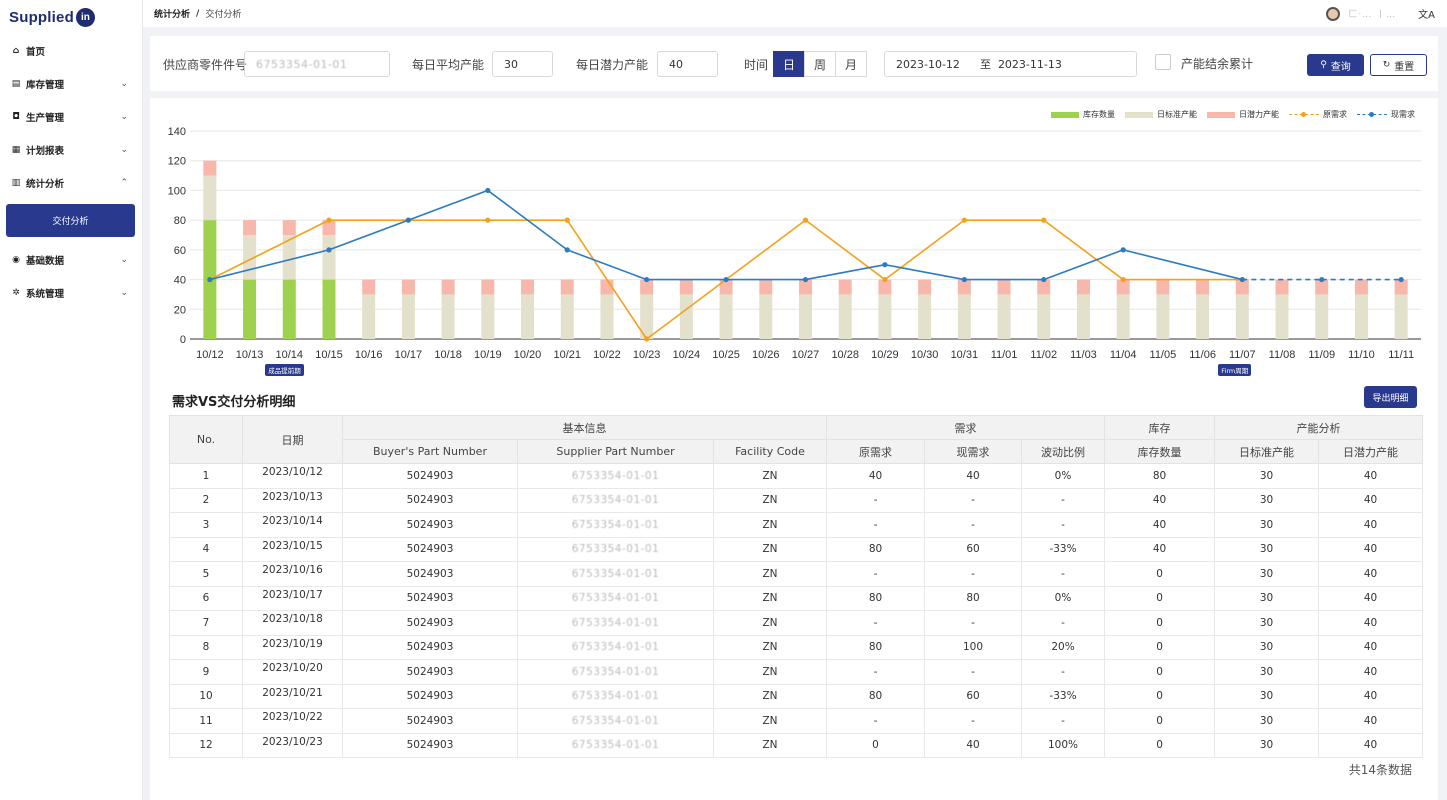  Describe the element at coordinates (234, 402) in the screenshot. I see `section-title: 需求VS交付分析明细` at that location.